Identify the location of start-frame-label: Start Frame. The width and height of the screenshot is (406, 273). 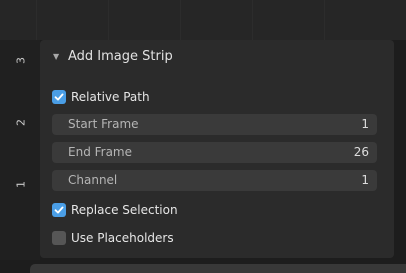
(103, 124).